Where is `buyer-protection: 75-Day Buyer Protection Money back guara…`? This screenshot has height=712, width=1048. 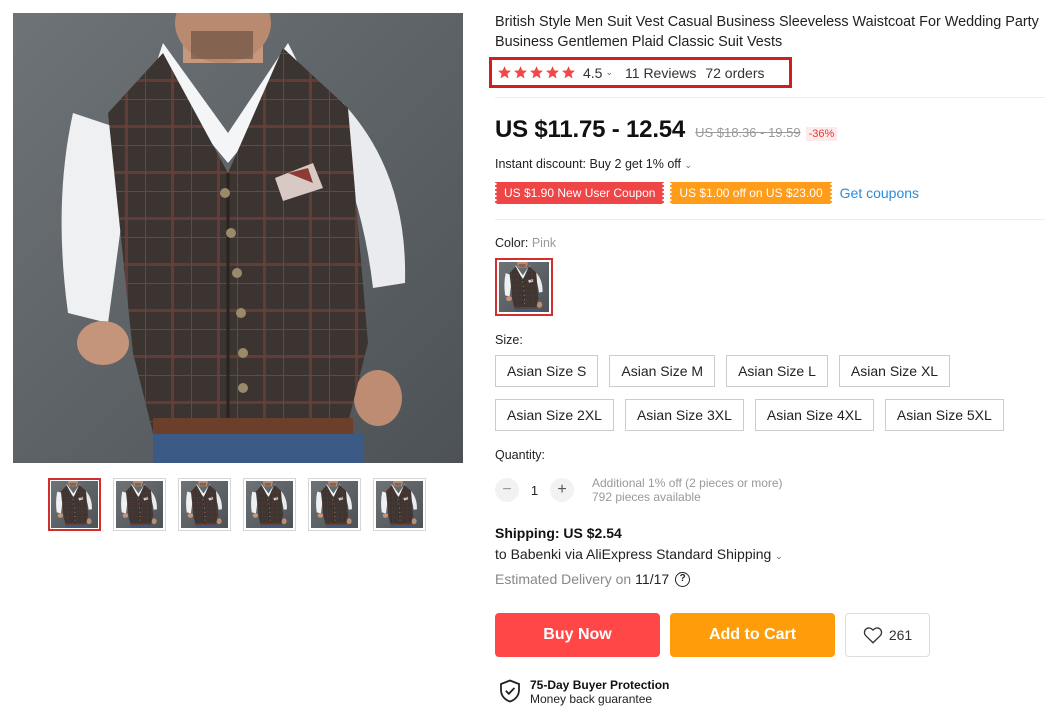 buyer-protection: 75-Day Buyer Protection Money back guara… is located at coordinates (584, 692).